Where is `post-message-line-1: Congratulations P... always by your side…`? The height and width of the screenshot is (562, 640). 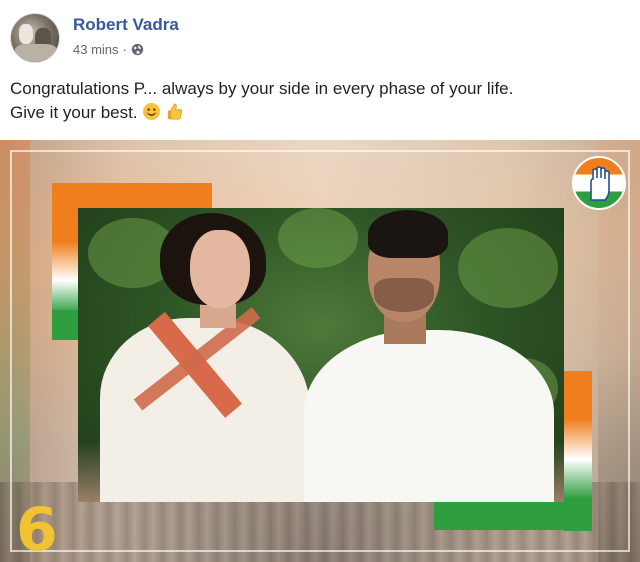 post-message-line-1: Congratulations P... always by your side… is located at coordinates (262, 88).